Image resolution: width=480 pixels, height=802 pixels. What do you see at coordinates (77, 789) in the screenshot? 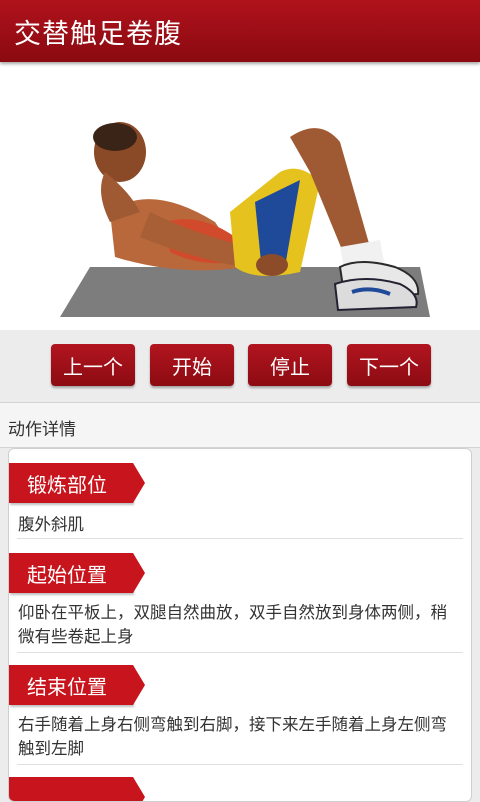
I see `detail-tag-partial` at bounding box center [77, 789].